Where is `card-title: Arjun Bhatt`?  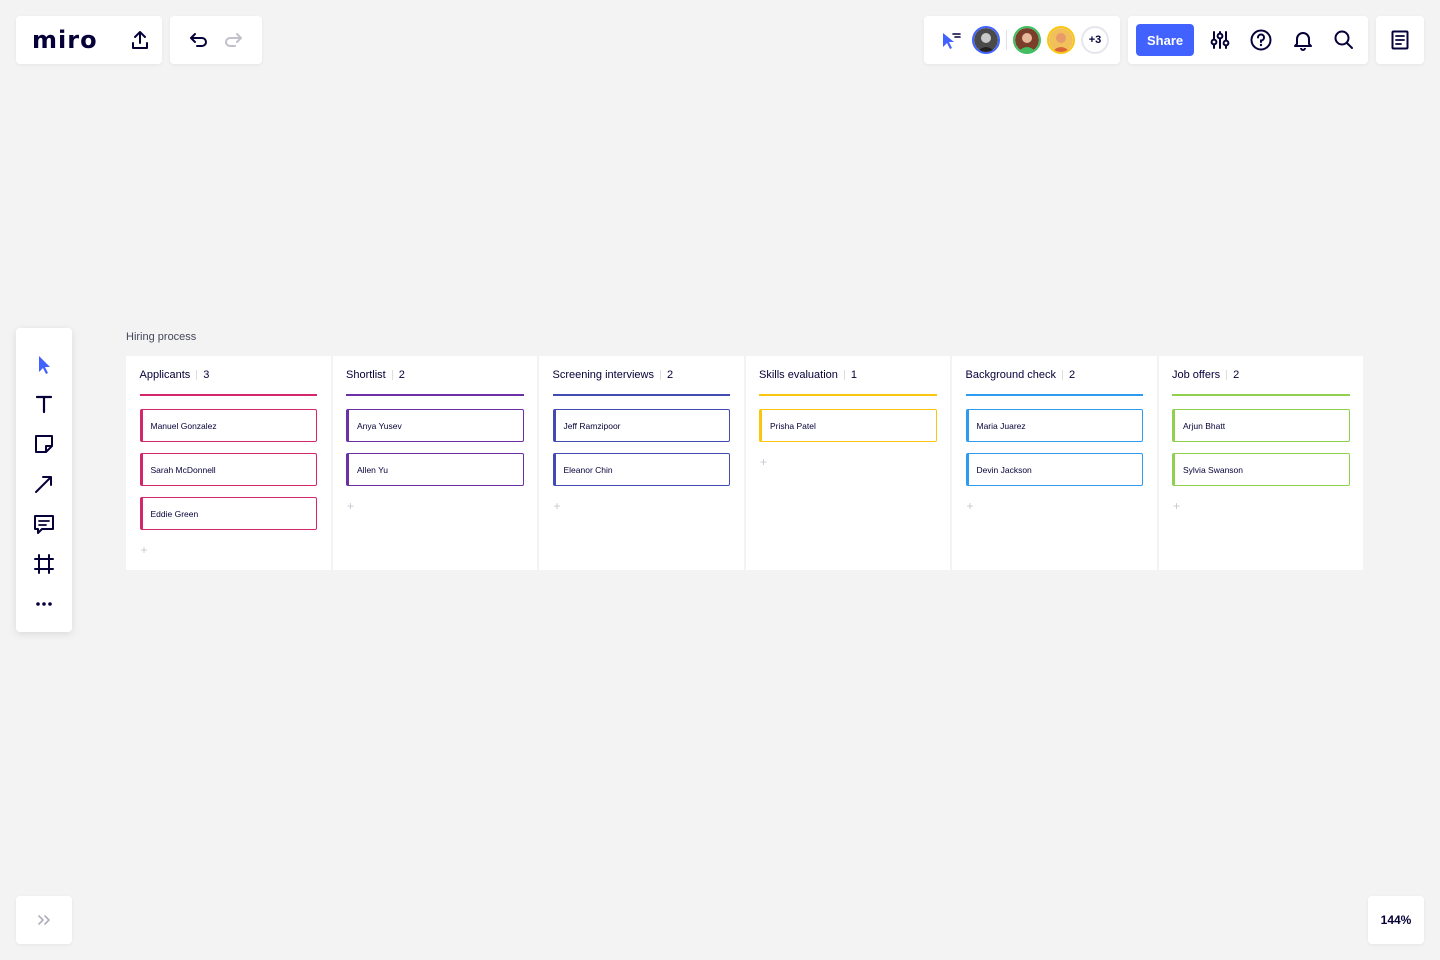
card-title: Arjun Bhatt is located at coordinates (1204, 425).